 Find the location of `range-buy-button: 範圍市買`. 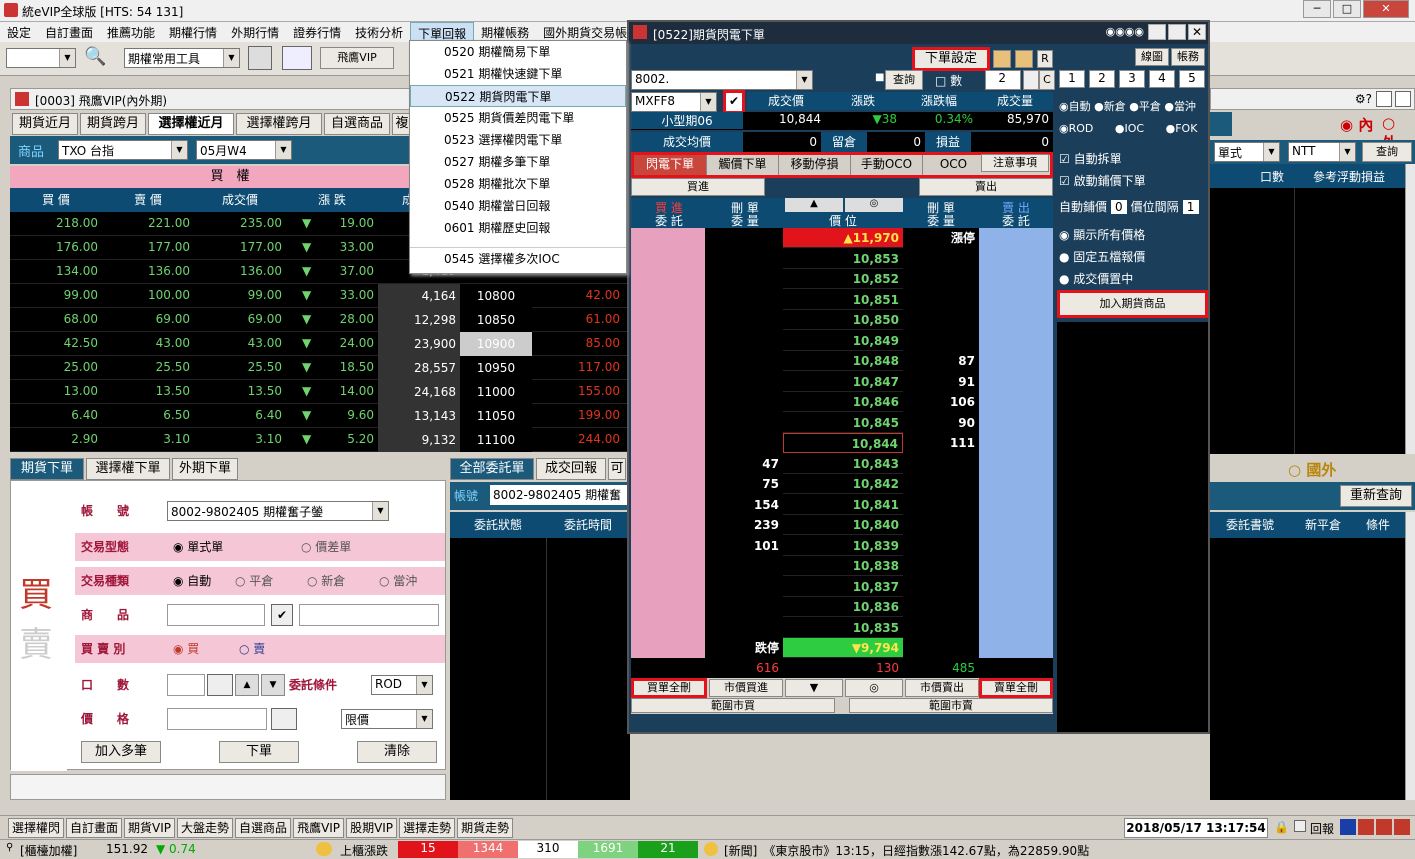

range-buy-button: 範圍市買 is located at coordinates (733, 705).